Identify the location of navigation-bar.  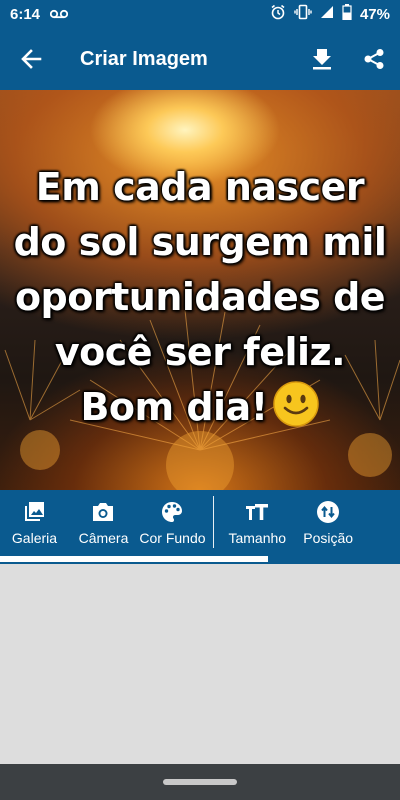
(200, 782).